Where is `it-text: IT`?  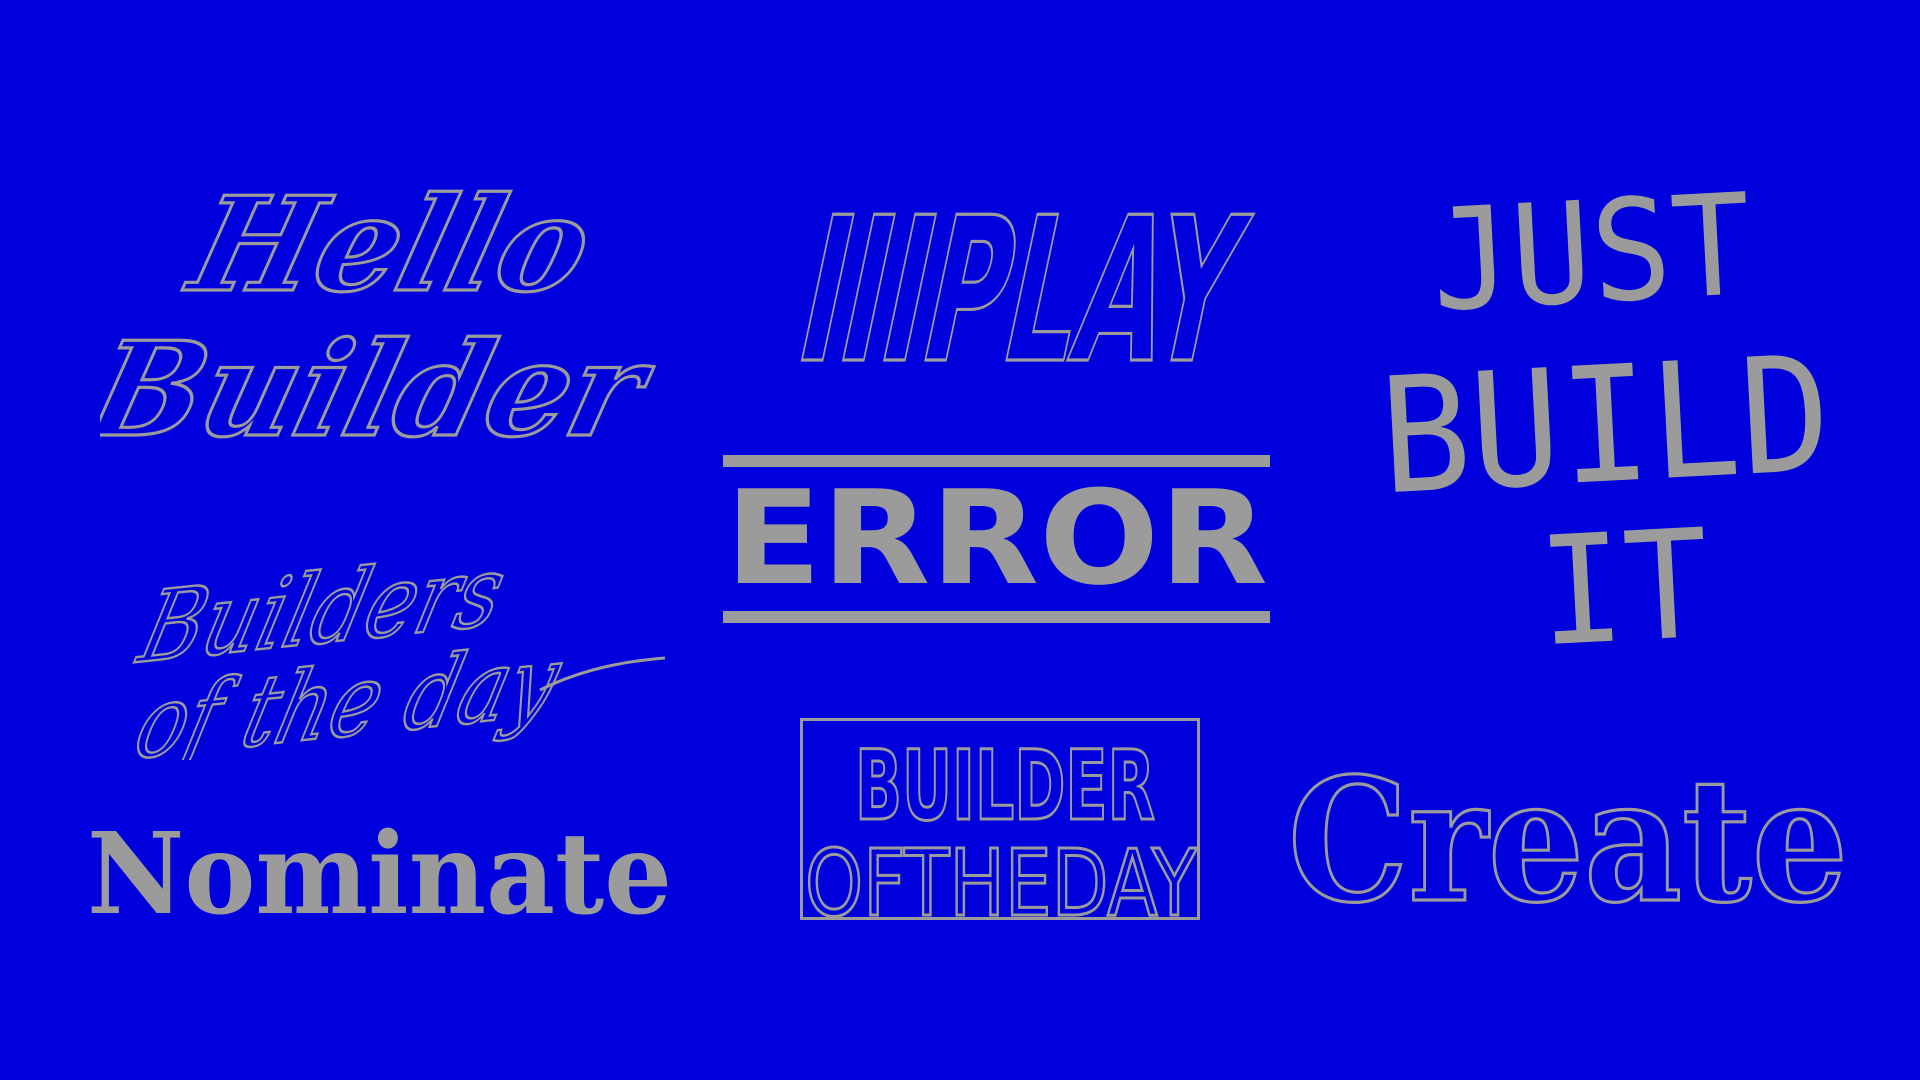
it-text: IT is located at coordinates (1623, 584).